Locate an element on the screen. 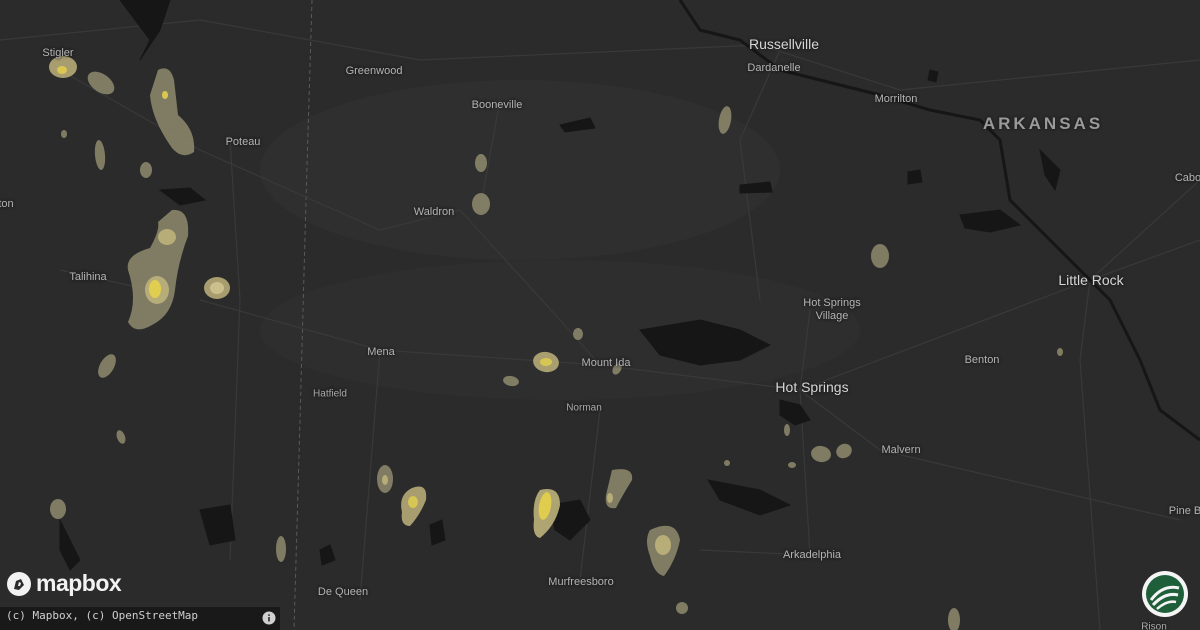 This screenshot has width=1200, height=630. place-label: Hatfield is located at coordinates (330, 394).